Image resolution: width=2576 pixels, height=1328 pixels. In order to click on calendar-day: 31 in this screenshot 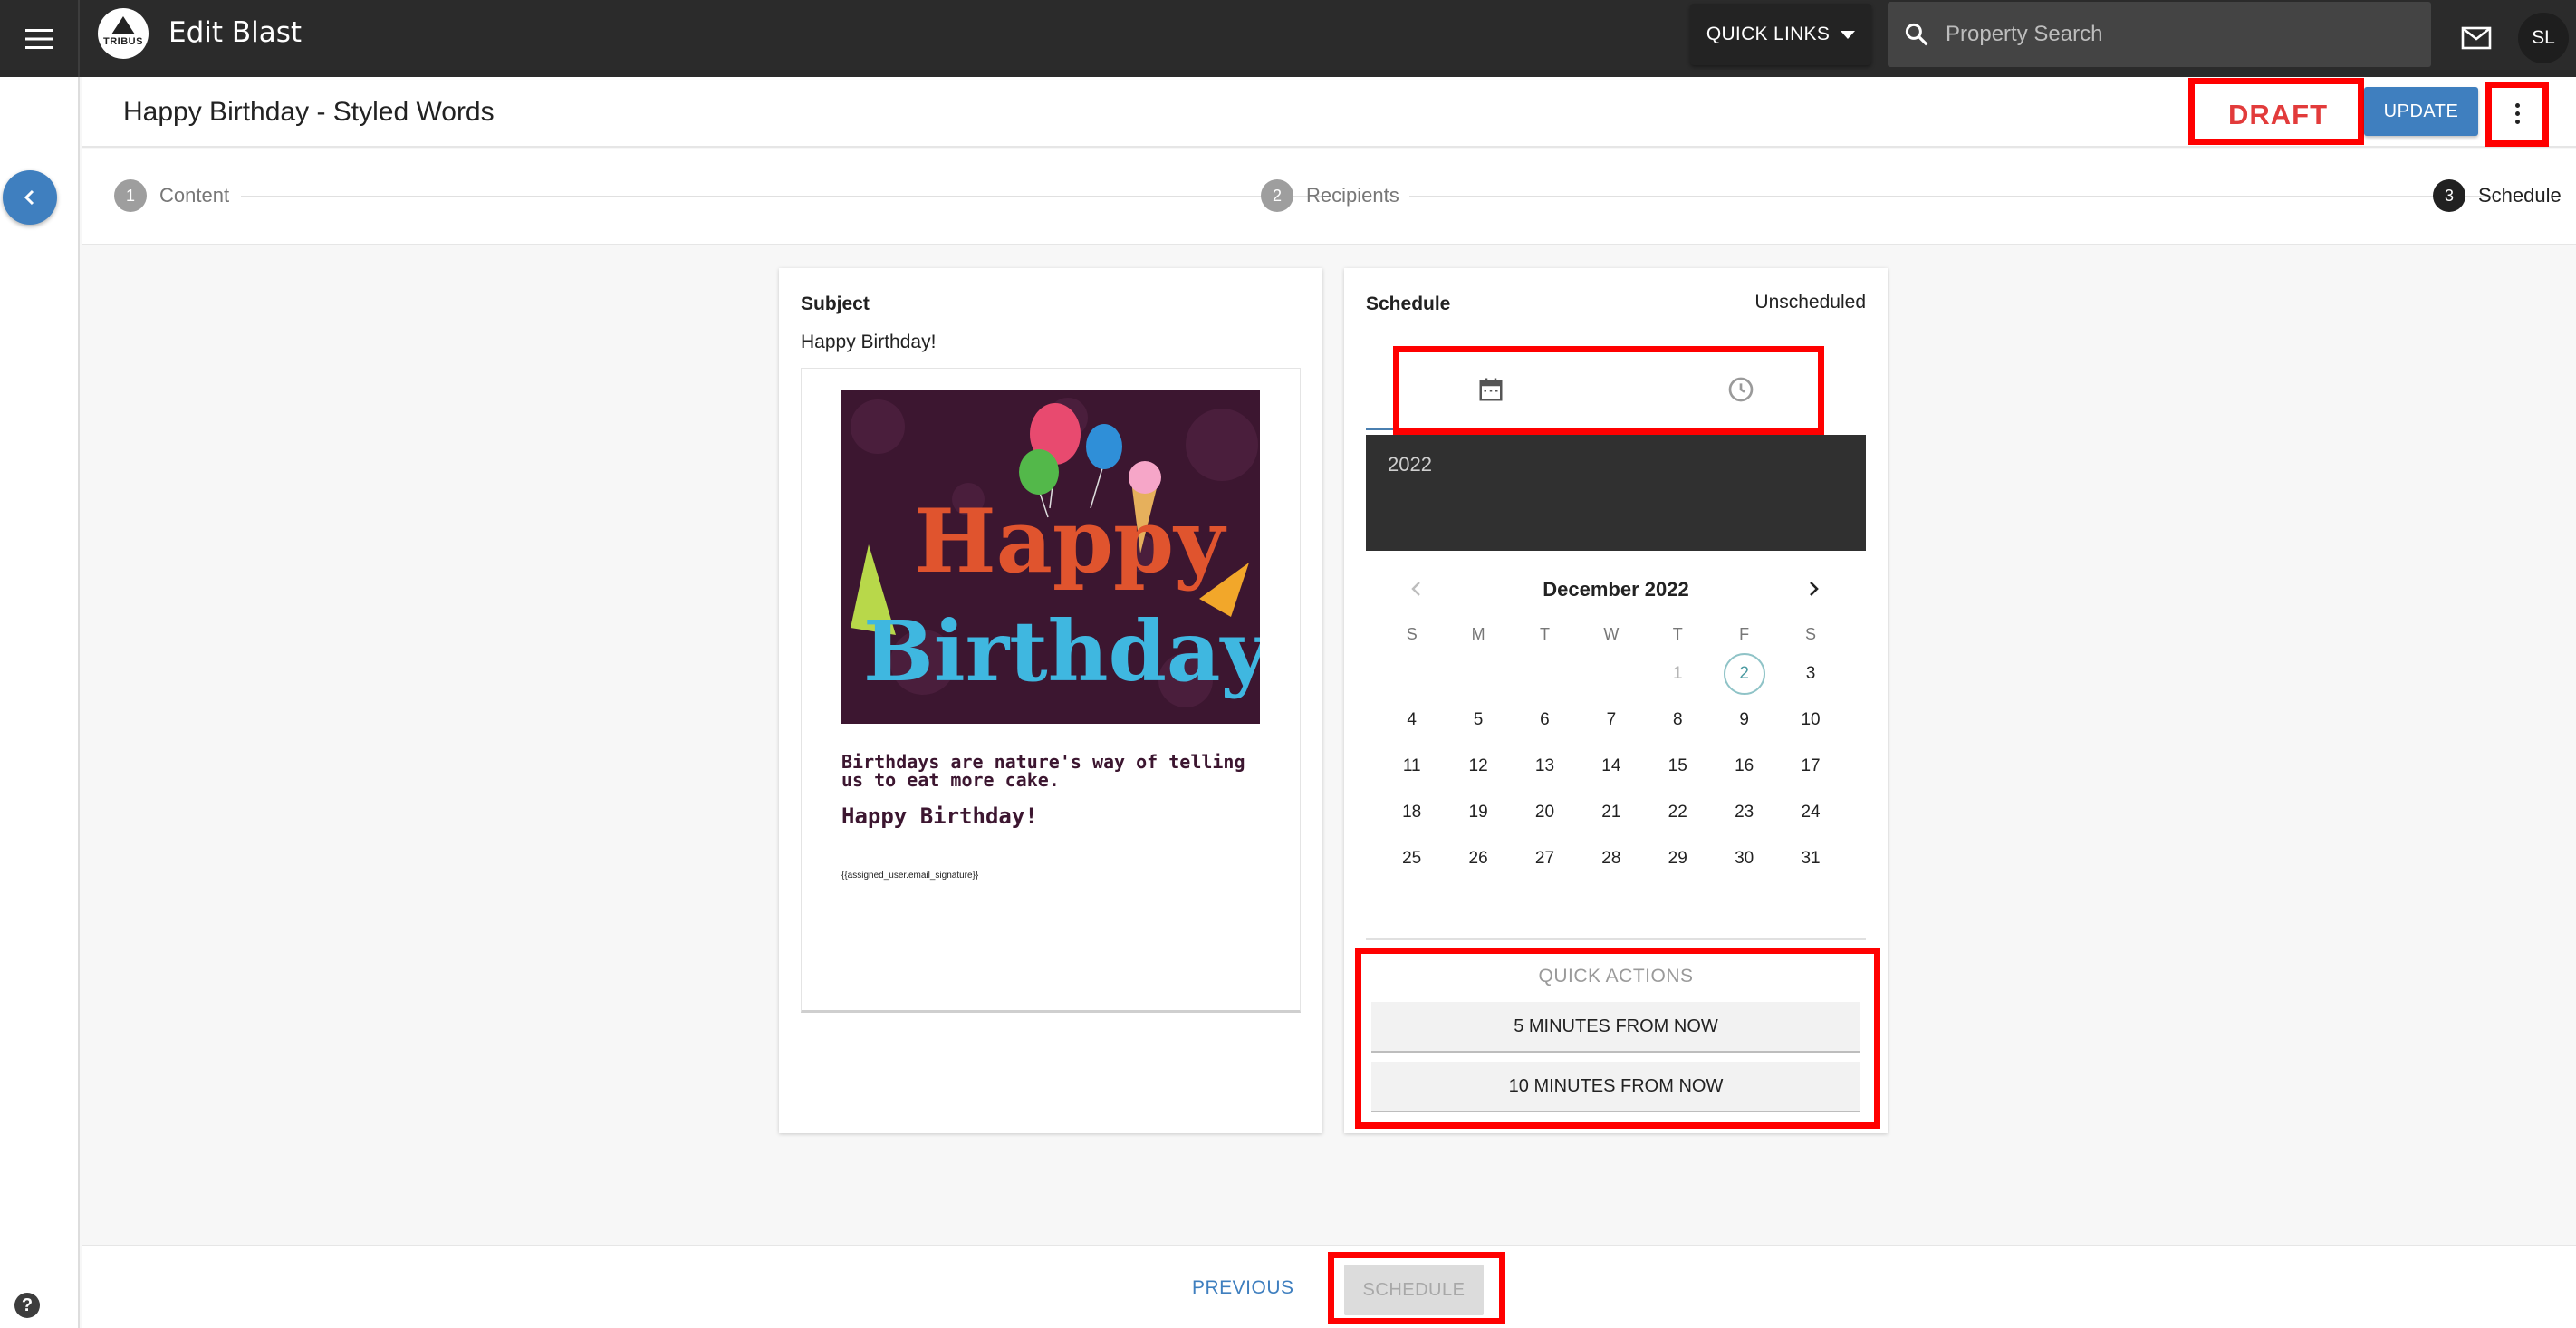, I will do `click(1810, 858)`.